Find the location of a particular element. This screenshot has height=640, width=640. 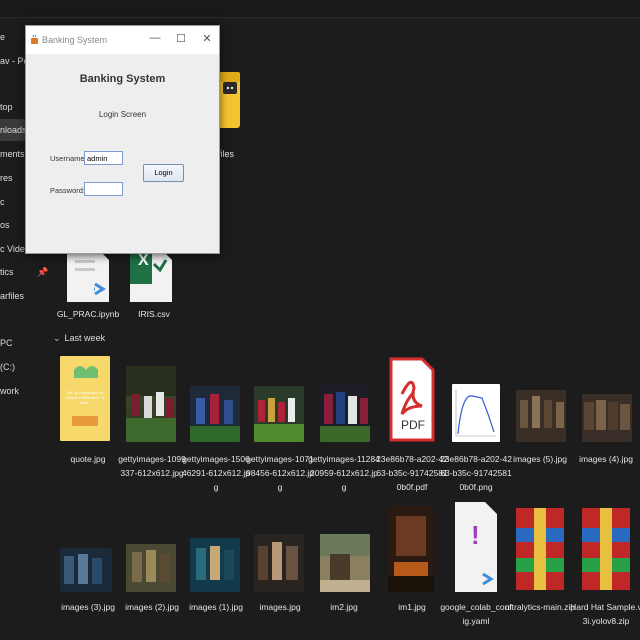

excel-badge-letter: X is located at coordinates (143, 260).